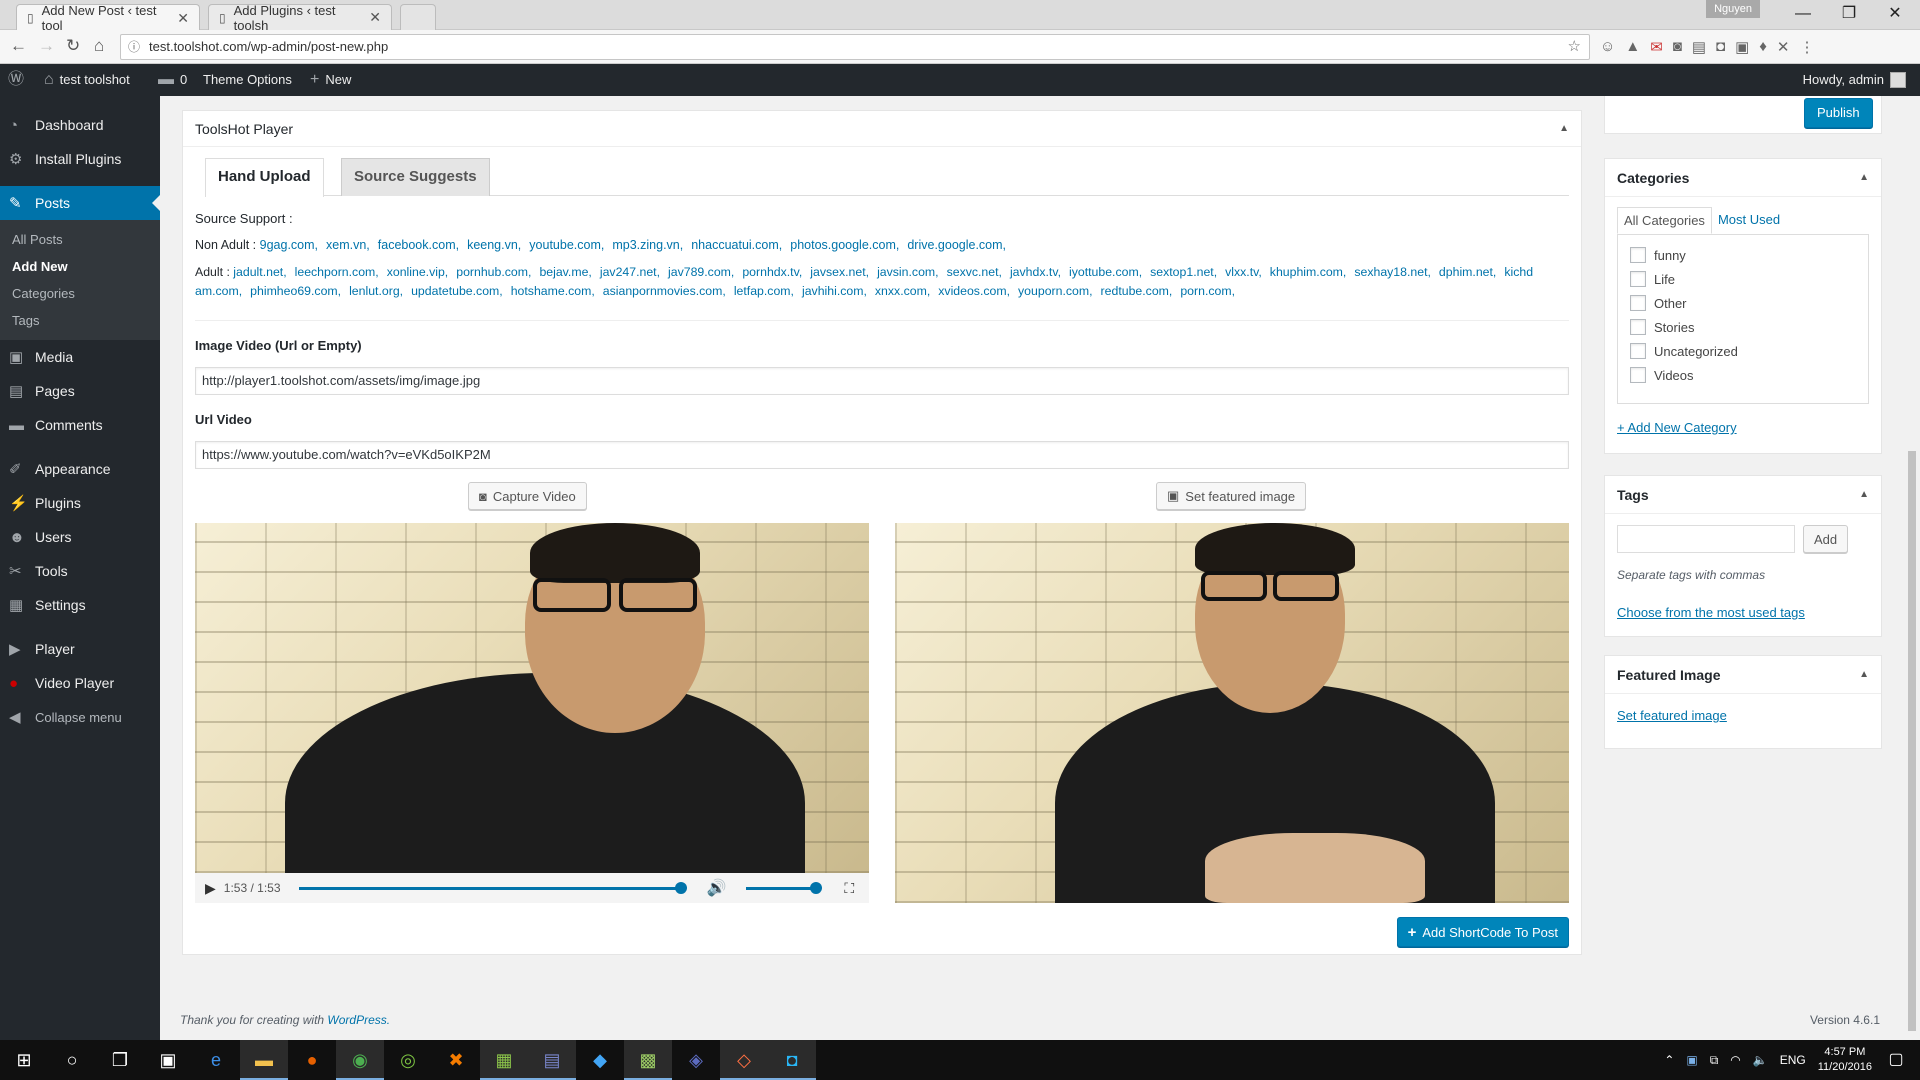 This screenshot has width=1920, height=1080. Describe the element at coordinates (80, 391) in the screenshot. I see `sidebar-item-pages: ▤ Pages` at that location.